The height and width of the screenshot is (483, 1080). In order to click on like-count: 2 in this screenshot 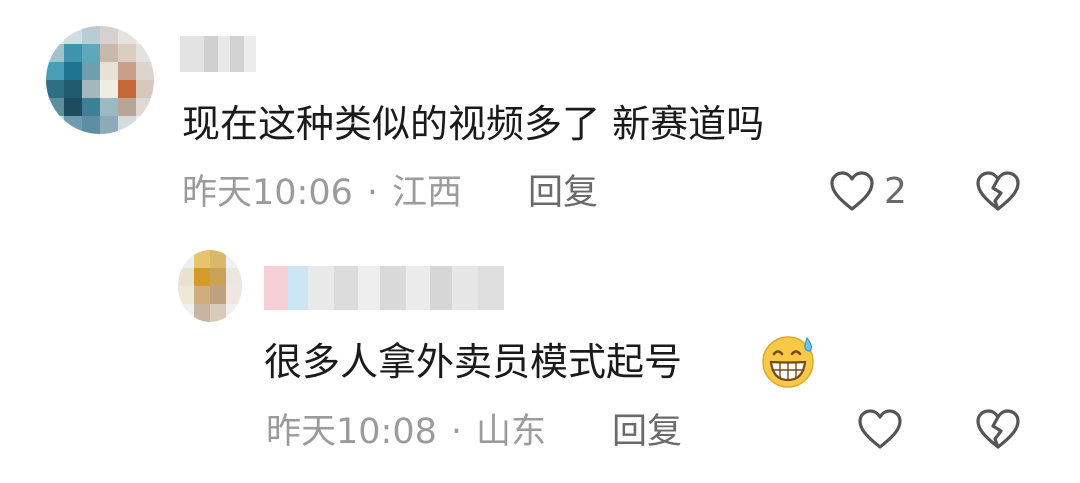, I will do `click(895, 191)`.